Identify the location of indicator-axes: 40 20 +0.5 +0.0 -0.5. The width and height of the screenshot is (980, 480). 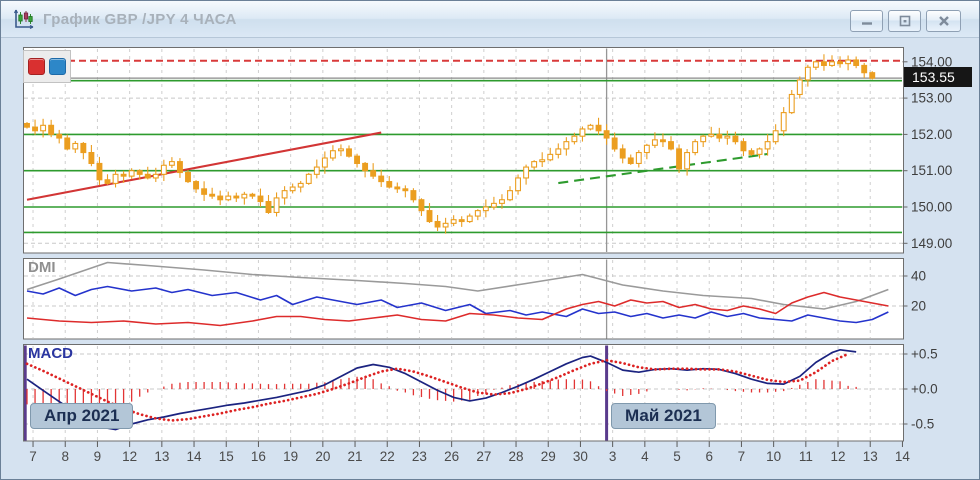
(920, 350).